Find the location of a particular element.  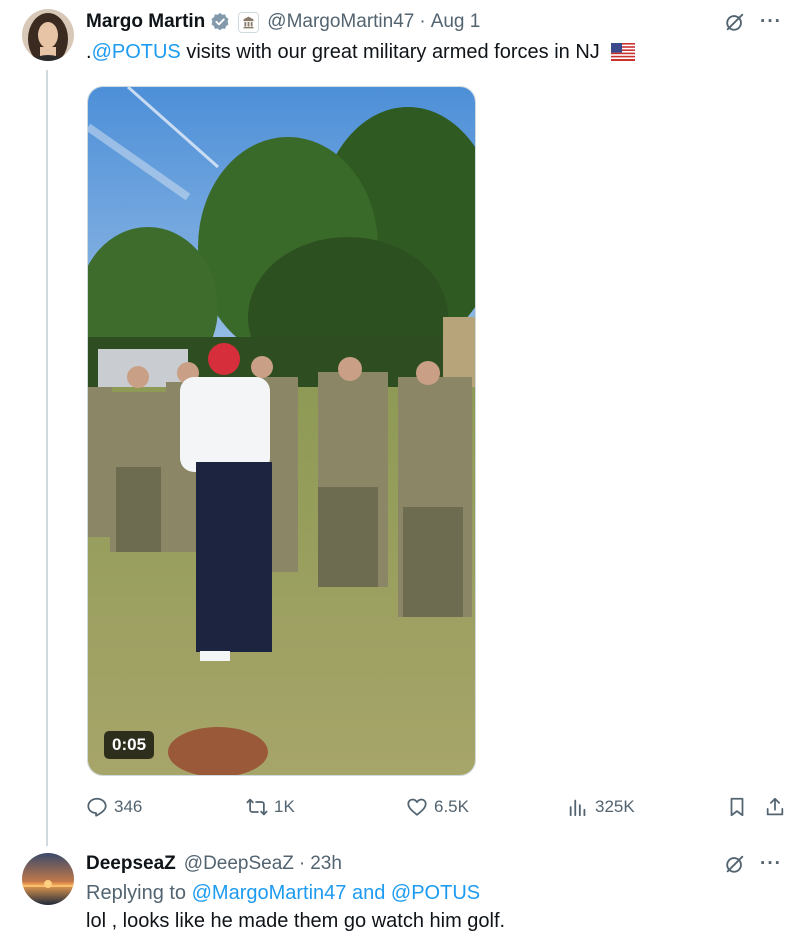

post-header: Margo Martin @MargoMartin47 · Aug 1 ··· is located at coordinates (434, 22).